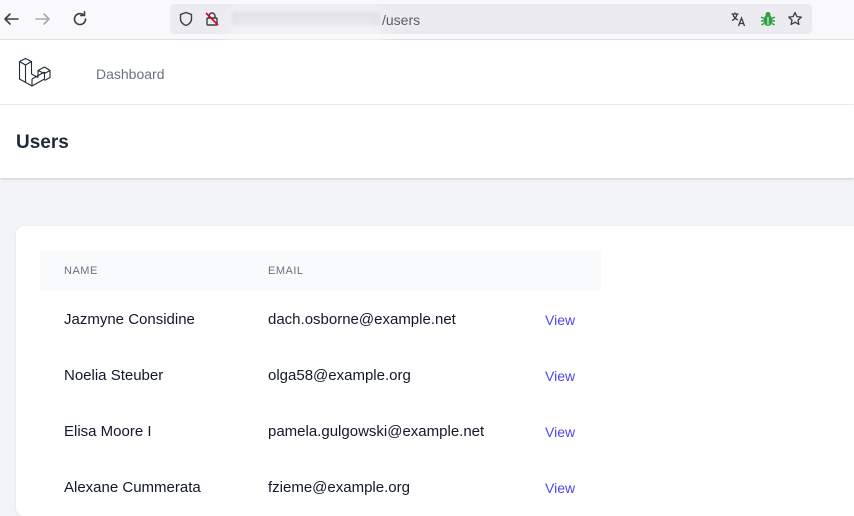 Image resolution: width=854 pixels, height=516 pixels. Describe the element at coordinates (81, 271) in the screenshot. I see `column-header-name: NAME` at that location.